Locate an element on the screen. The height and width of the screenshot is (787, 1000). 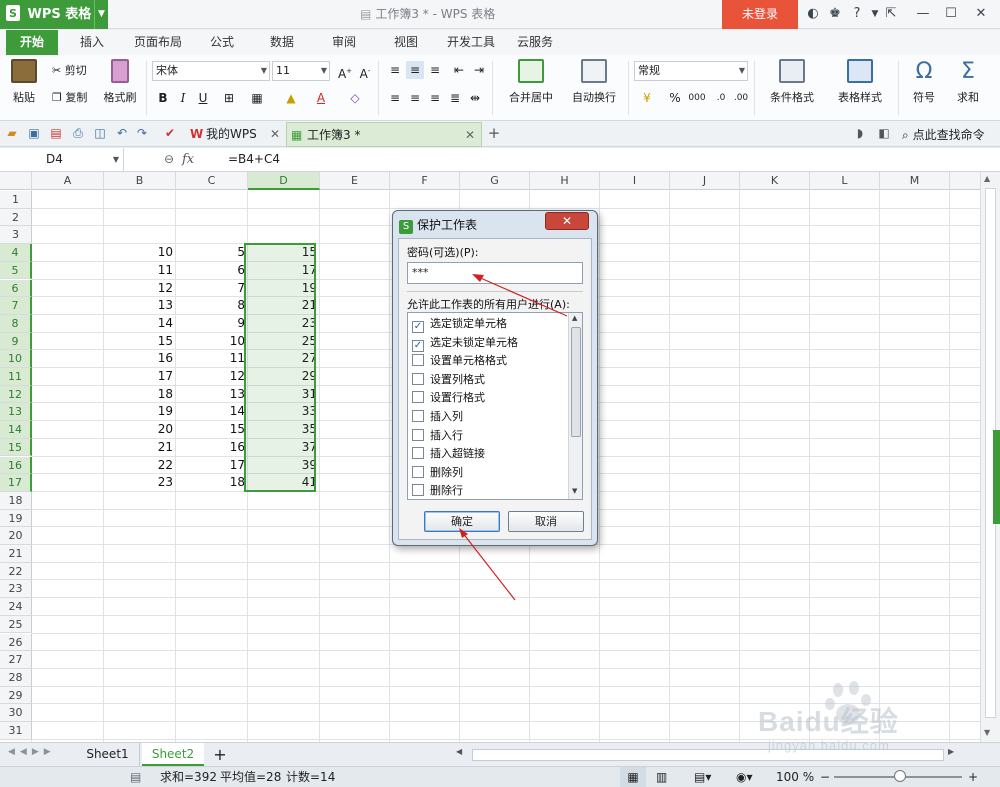
underline-button: U is located at coordinates (203, 98).